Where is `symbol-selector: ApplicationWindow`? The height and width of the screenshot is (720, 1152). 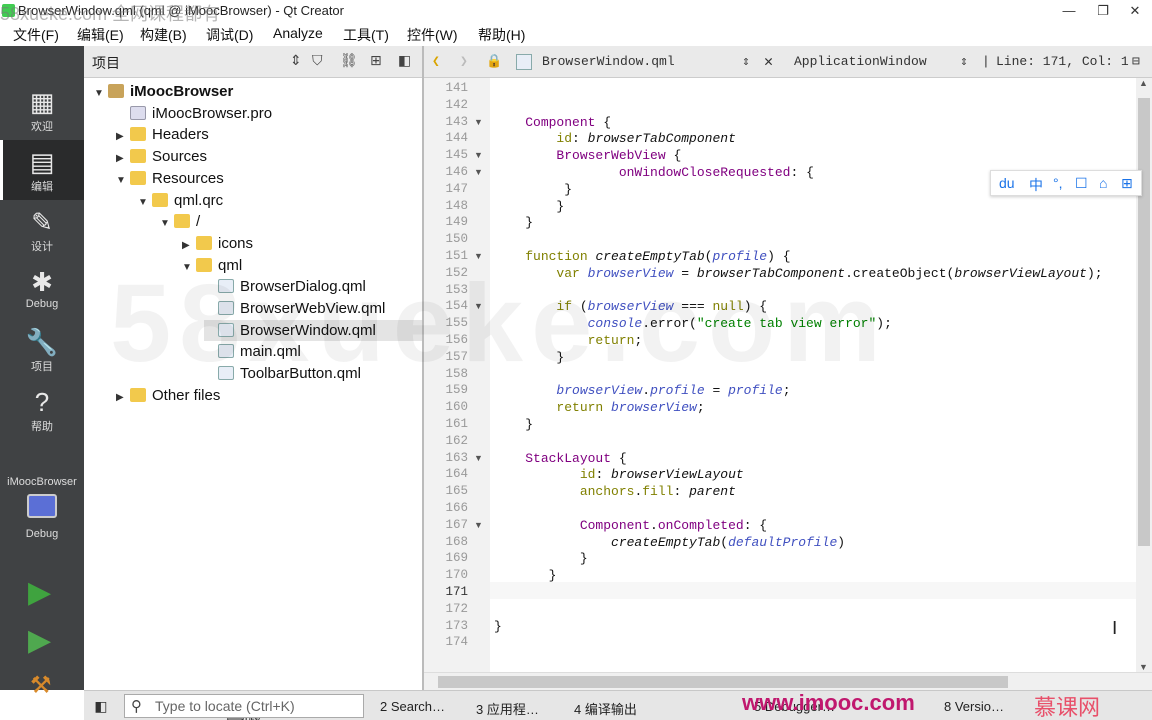 symbol-selector: ApplicationWindow is located at coordinates (860, 61).